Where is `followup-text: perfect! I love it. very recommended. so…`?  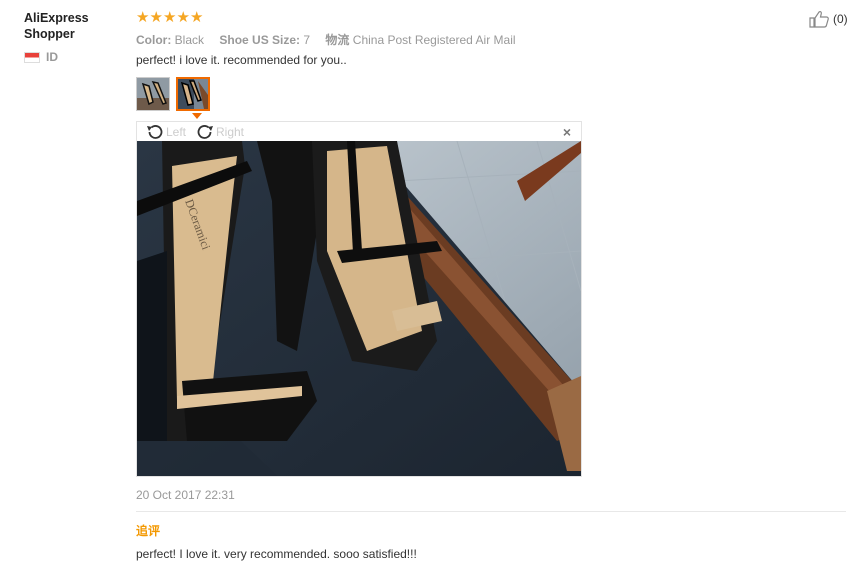 followup-text: perfect! I love it. very recommended. so… is located at coordinates (276, 554).